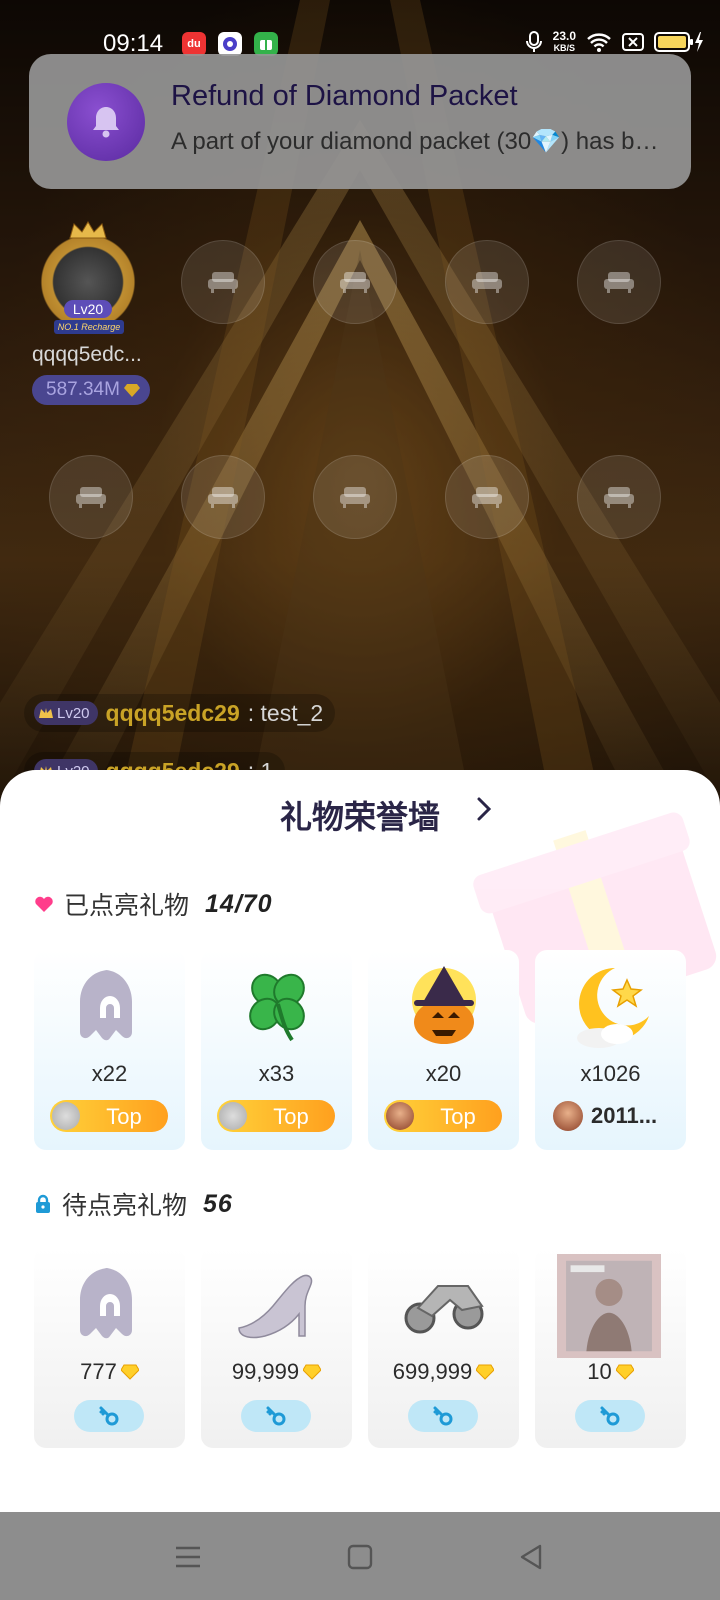 This screenshot has width=720, height=1600. What do you see at coordinates (443, 1073) in the screenshot?
I see `gift-quantity: x20` at bounding box center [443, 1073].